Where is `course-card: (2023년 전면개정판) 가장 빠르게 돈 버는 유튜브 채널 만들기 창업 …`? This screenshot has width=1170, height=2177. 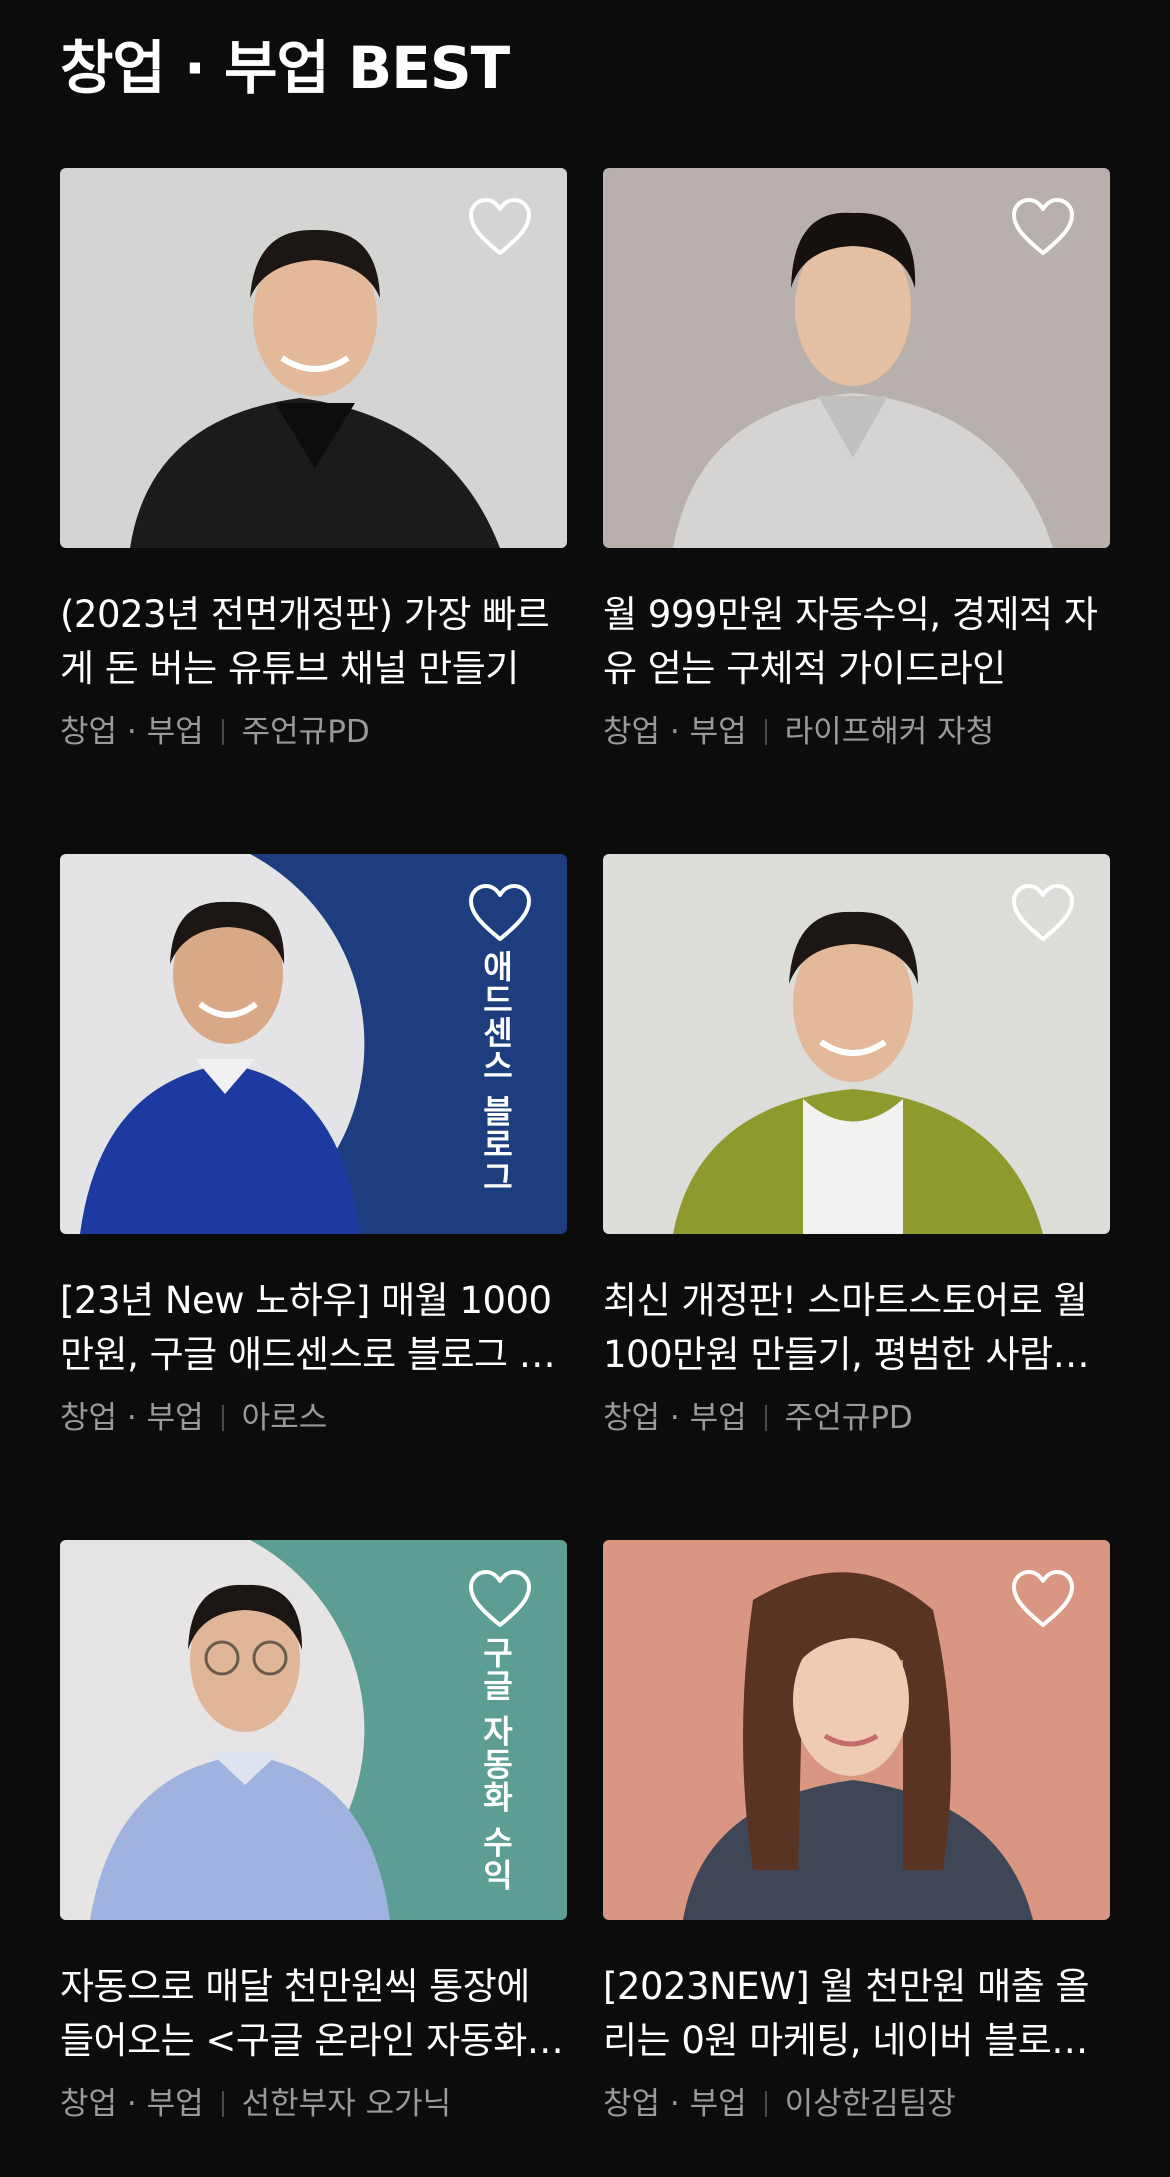
course-card: (2023년 전면개정판) 가장 빠르게 돈 버는 유튜브 채널 만들기 창업 … is located at coordinates (313, 511).